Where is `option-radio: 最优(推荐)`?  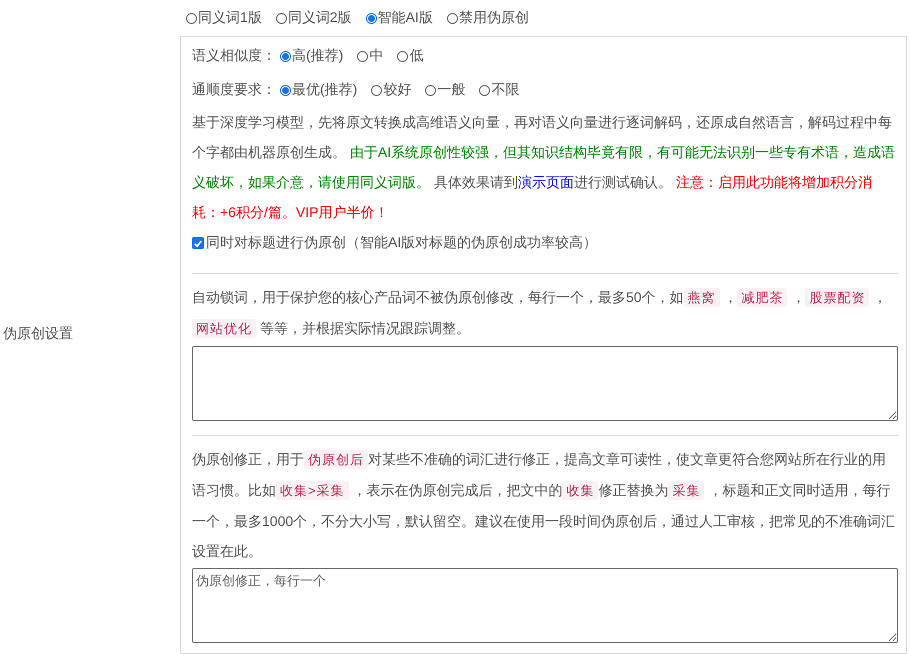 option-radio: 最优(推荐) is located at coordinates (319, 90).